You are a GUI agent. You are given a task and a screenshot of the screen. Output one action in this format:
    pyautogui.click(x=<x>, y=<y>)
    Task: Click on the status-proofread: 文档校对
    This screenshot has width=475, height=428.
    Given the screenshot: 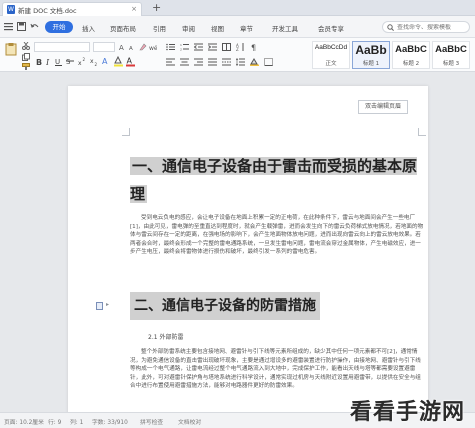 What is the action you would take?
    pyautogui.click(x=189, y=421)
    